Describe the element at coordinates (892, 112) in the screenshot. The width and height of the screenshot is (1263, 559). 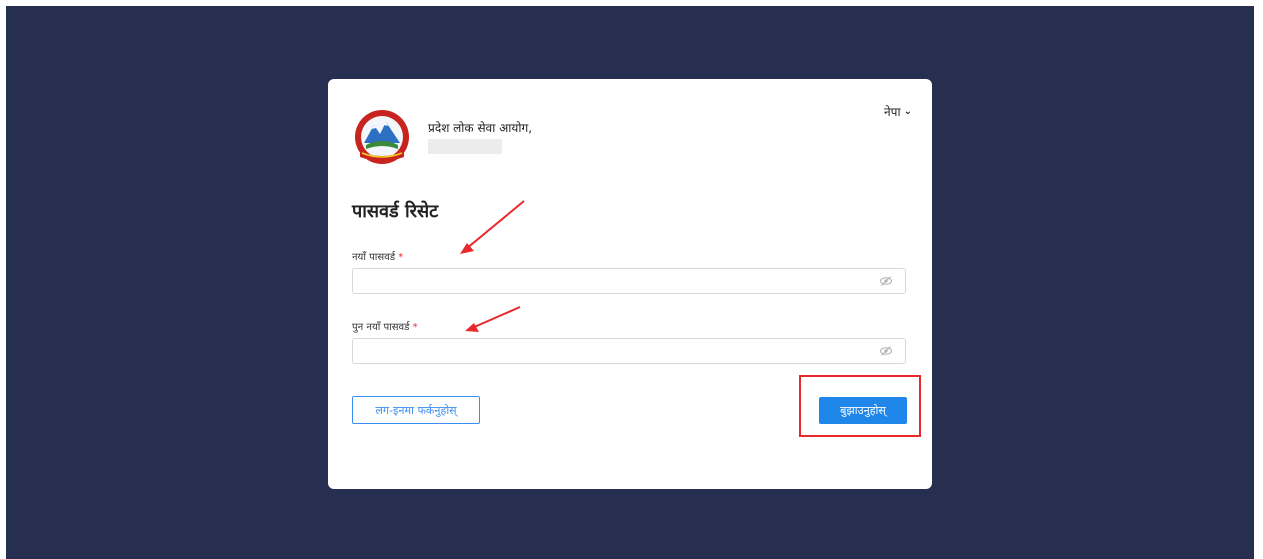
I see `language-label: नेपा` at that location.